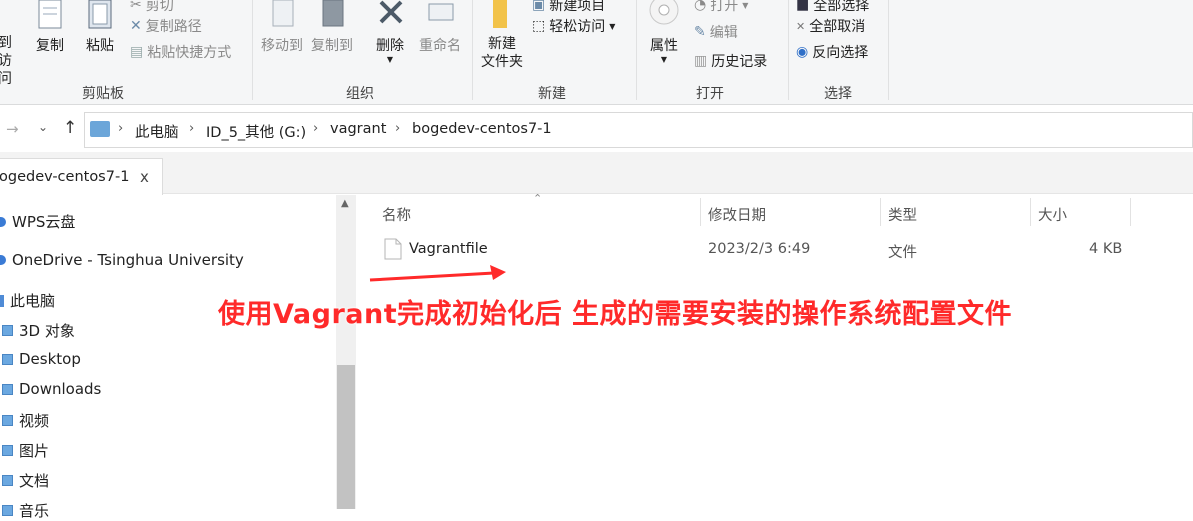 This screenshot has width=1193, height=521. Describe the element at coordinates (100, 27) in the screenshot. I see `paste-button: 粘贴` at that location.